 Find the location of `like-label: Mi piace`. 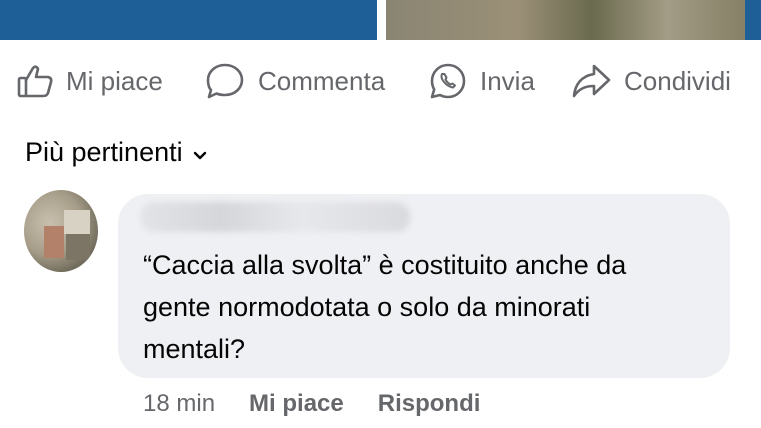

like-label: Mi piace is located at coordinates (114, 80).